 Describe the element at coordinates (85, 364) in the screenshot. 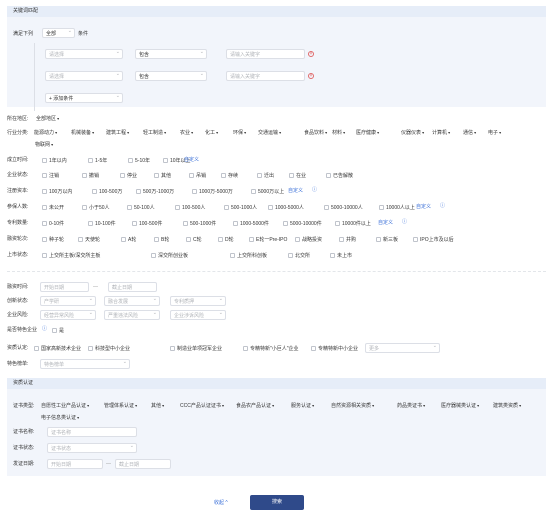

I see `ranking-select: 特色榜单` at that location.